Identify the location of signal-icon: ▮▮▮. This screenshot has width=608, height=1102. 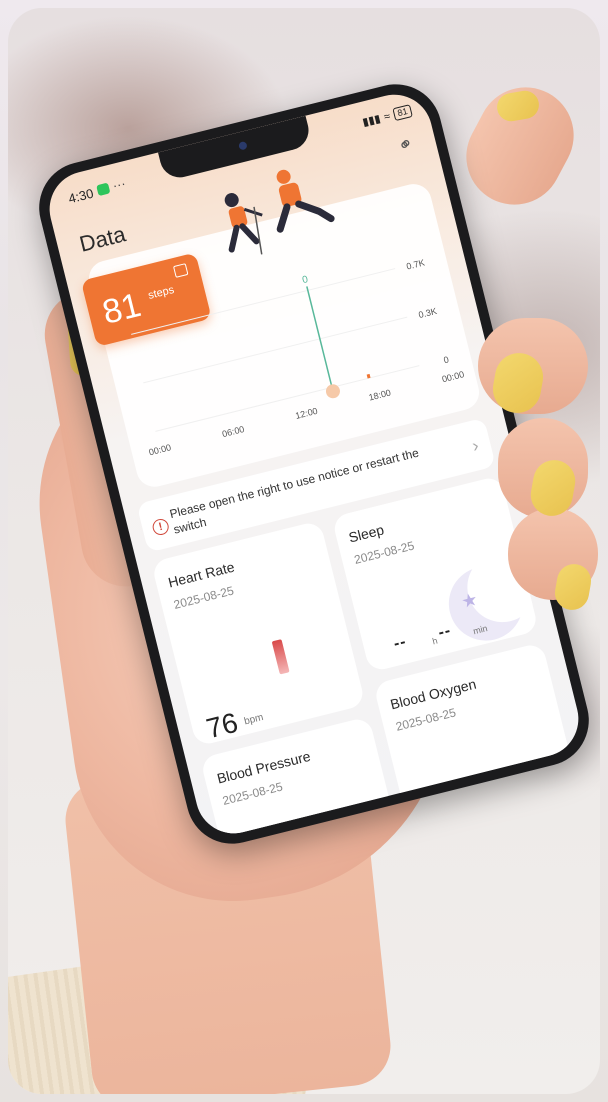
(371, 120).